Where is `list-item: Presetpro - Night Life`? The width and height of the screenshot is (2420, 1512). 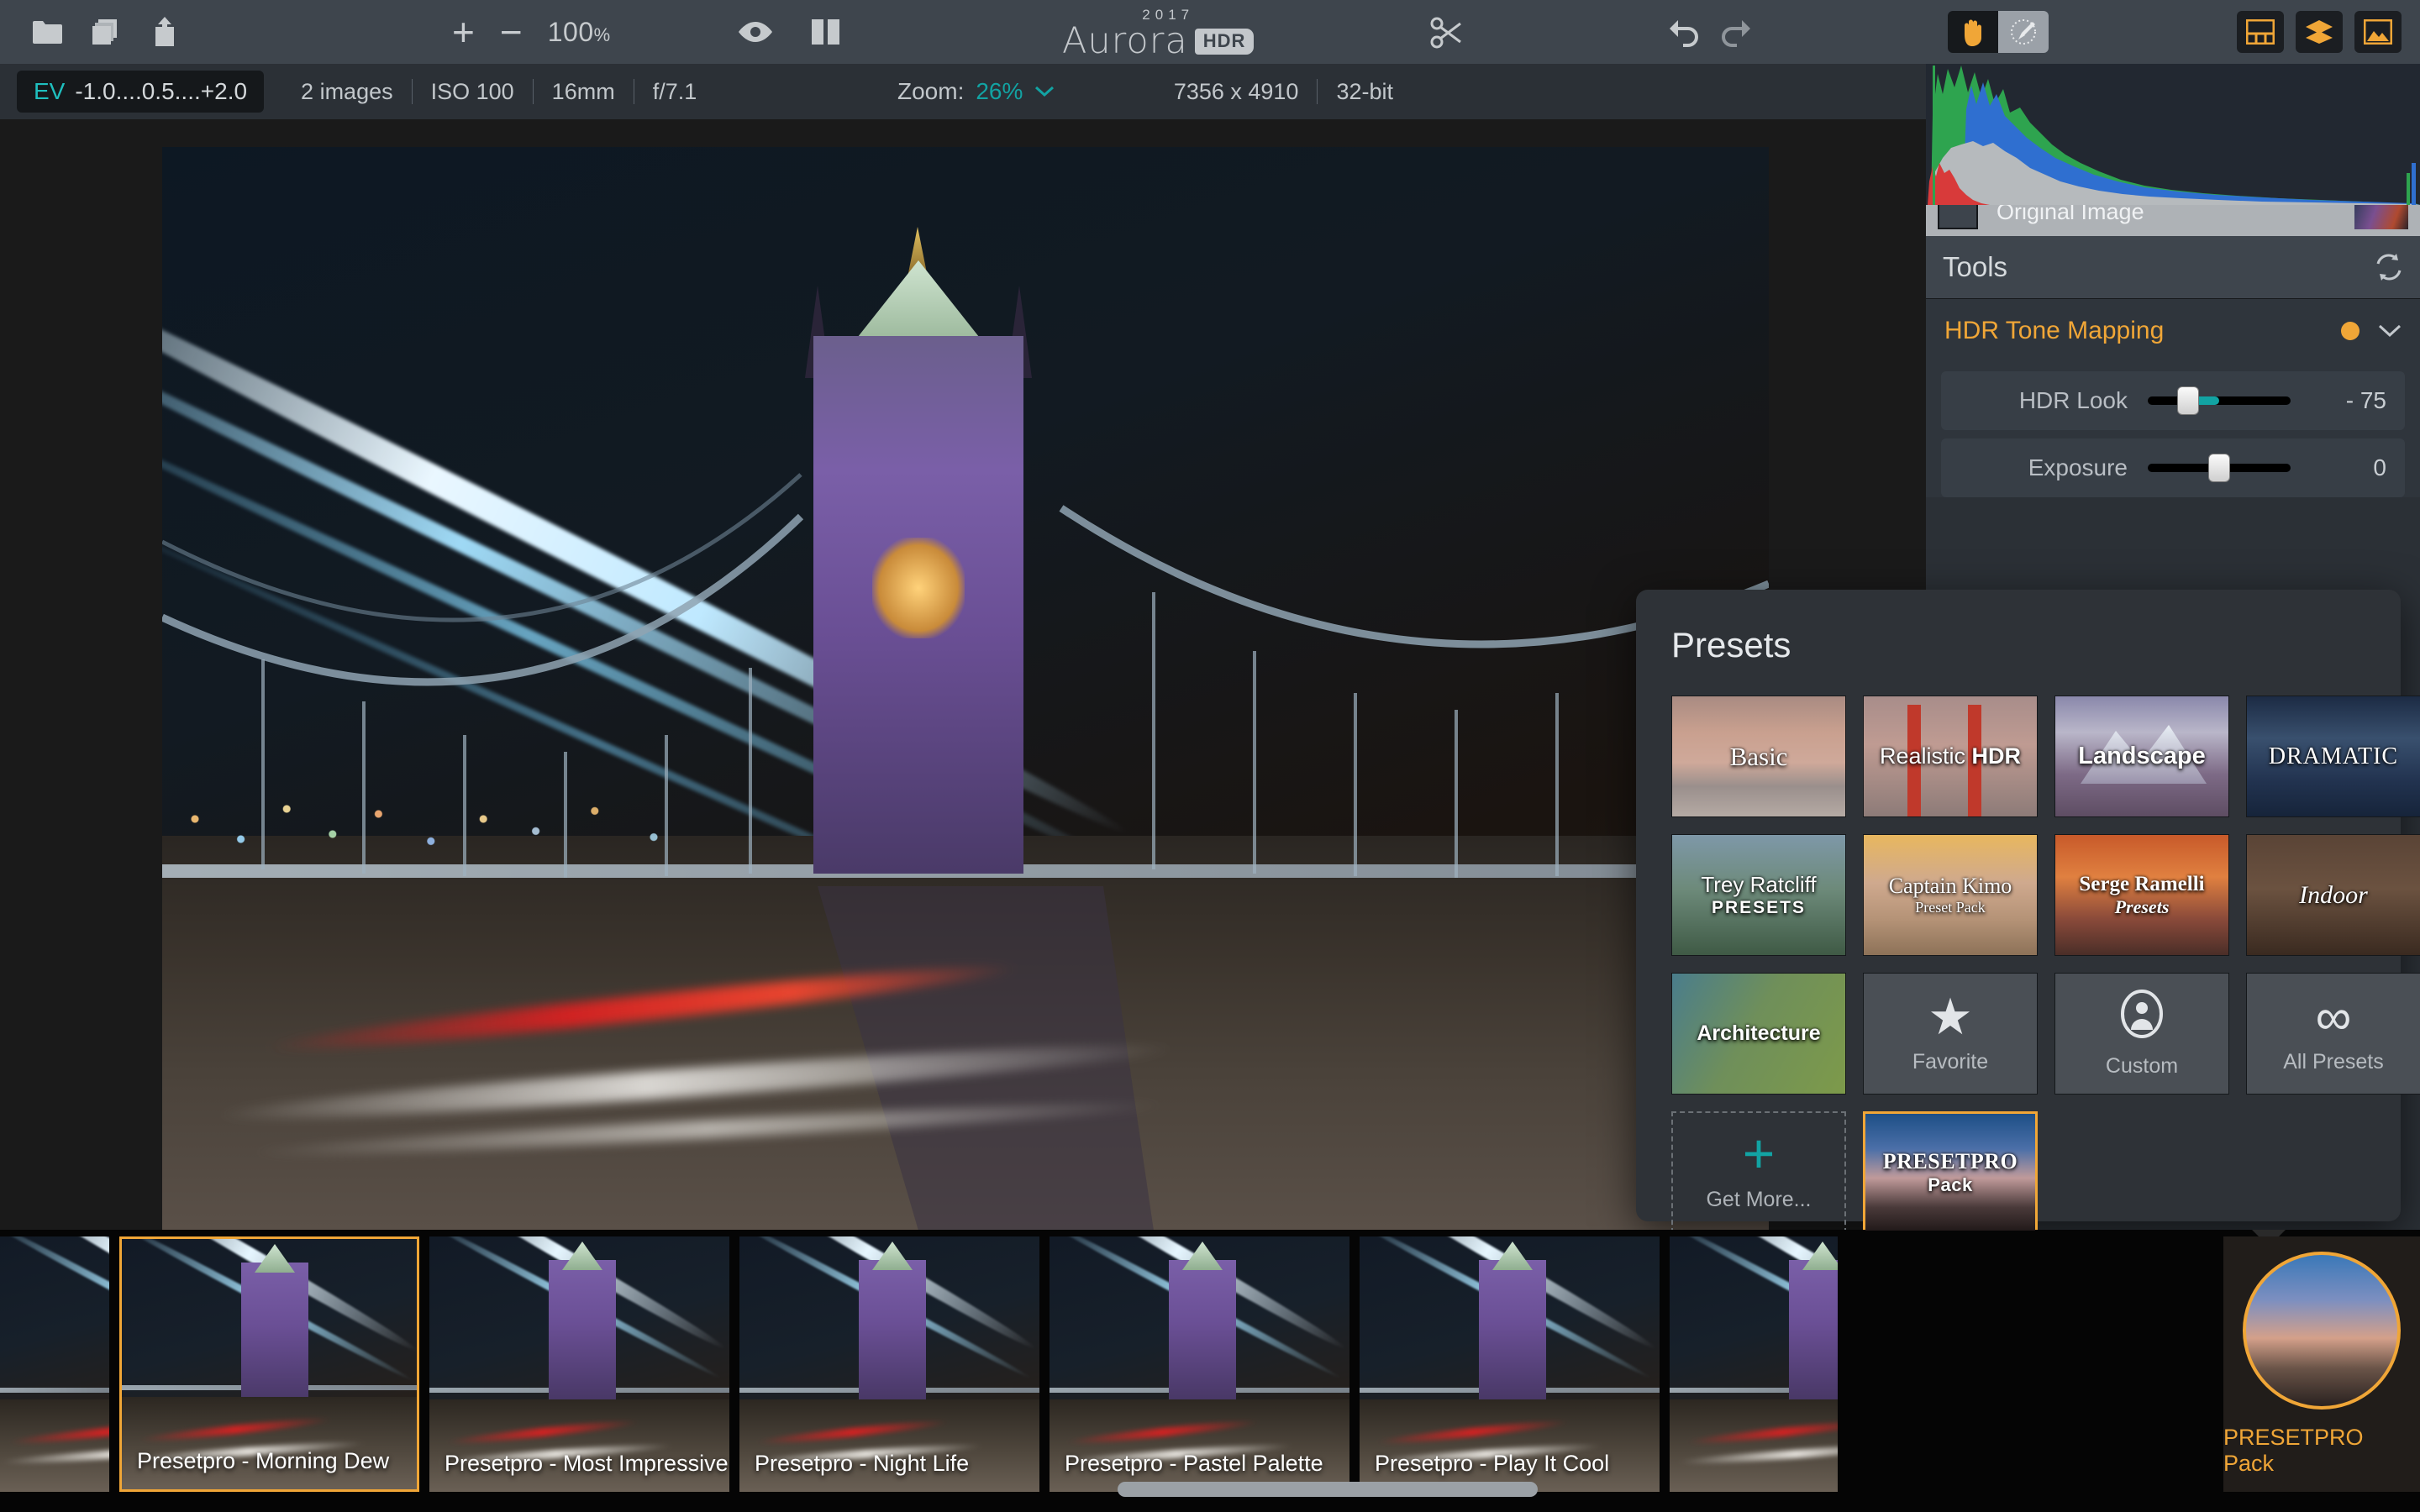
list-item: Presetpro - Night Life is located at coordinates (889, 1364).